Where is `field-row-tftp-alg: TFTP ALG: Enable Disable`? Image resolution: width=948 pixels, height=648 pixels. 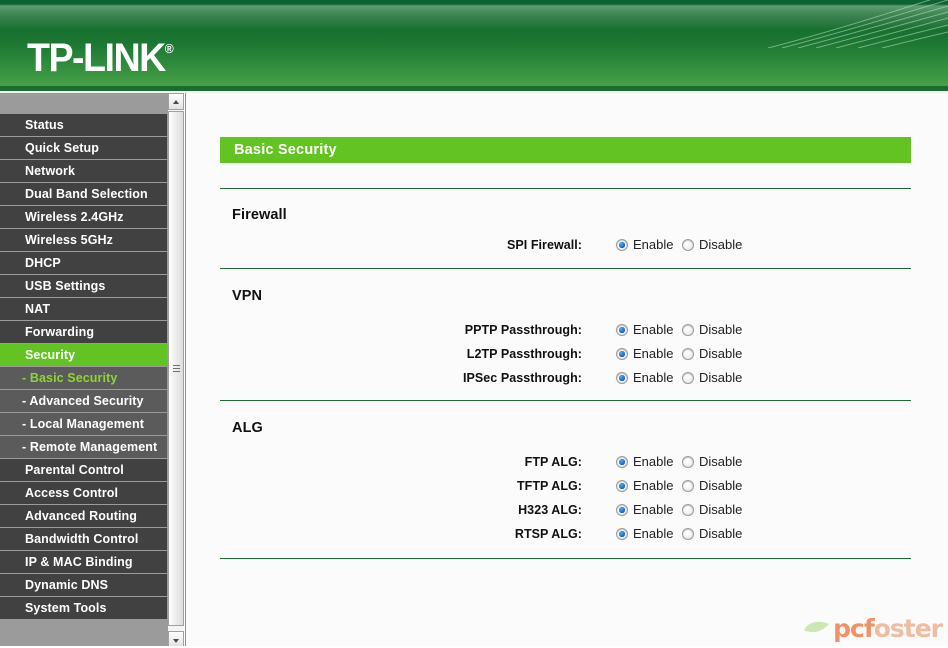
field-row-tftp-alg: TFTP ALG: Enable Disable is located at coordinates (565, 486).